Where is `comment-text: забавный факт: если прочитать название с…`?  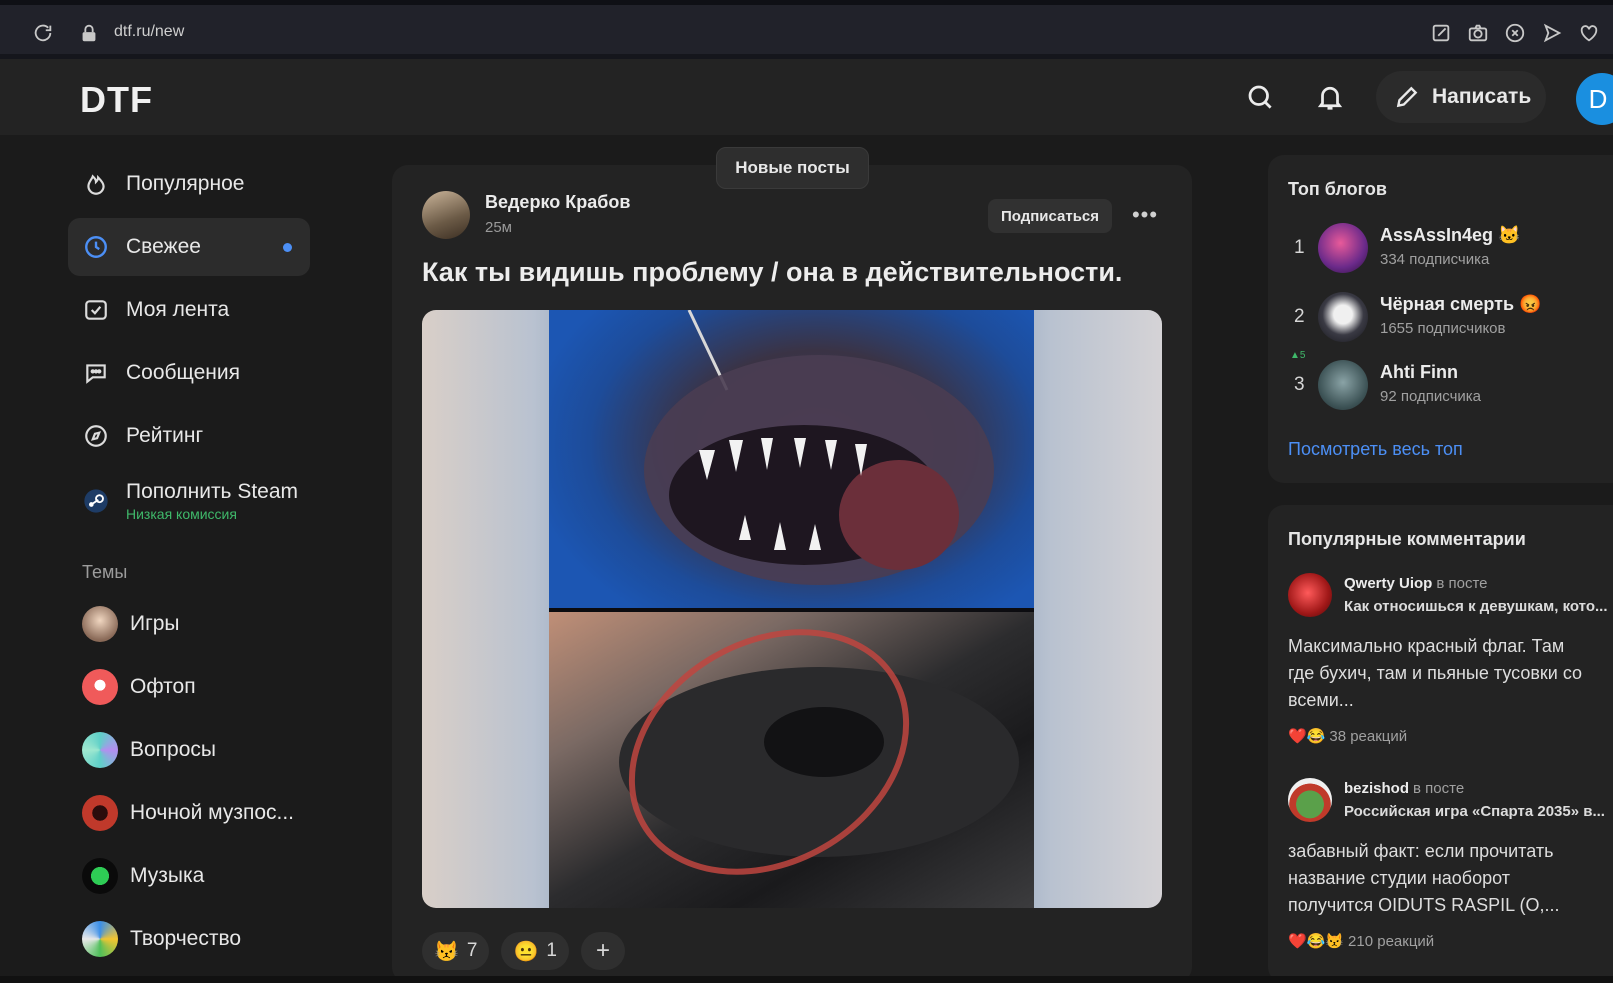
comment-text: забавный факт: если прочитать название с… is located at coordinates (1424, 878).